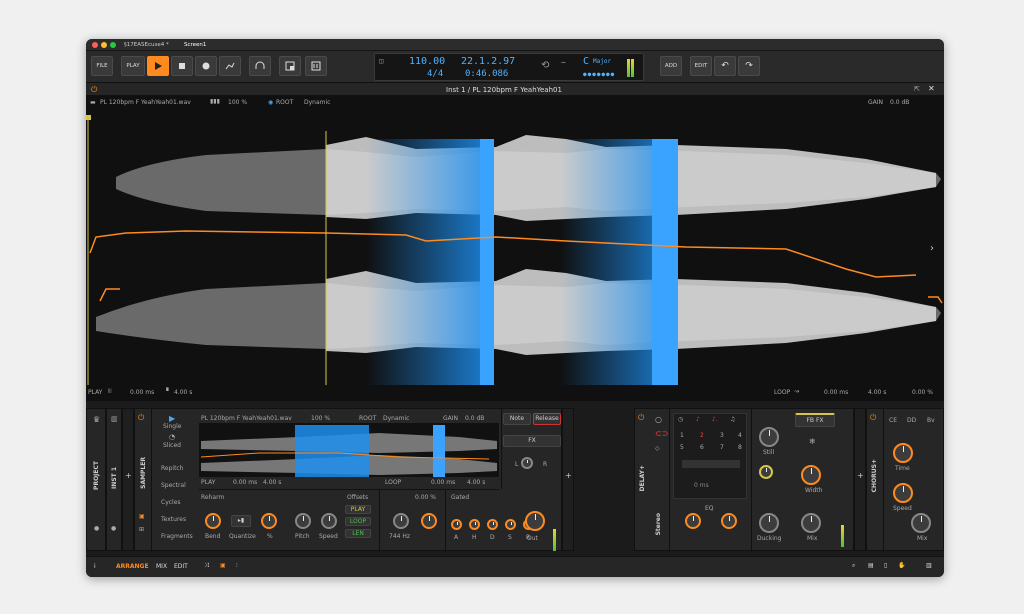  What do you see at coordinates (811, 523) in the screenshot?
I see `mix-knob` at bounding box center [811, 523].